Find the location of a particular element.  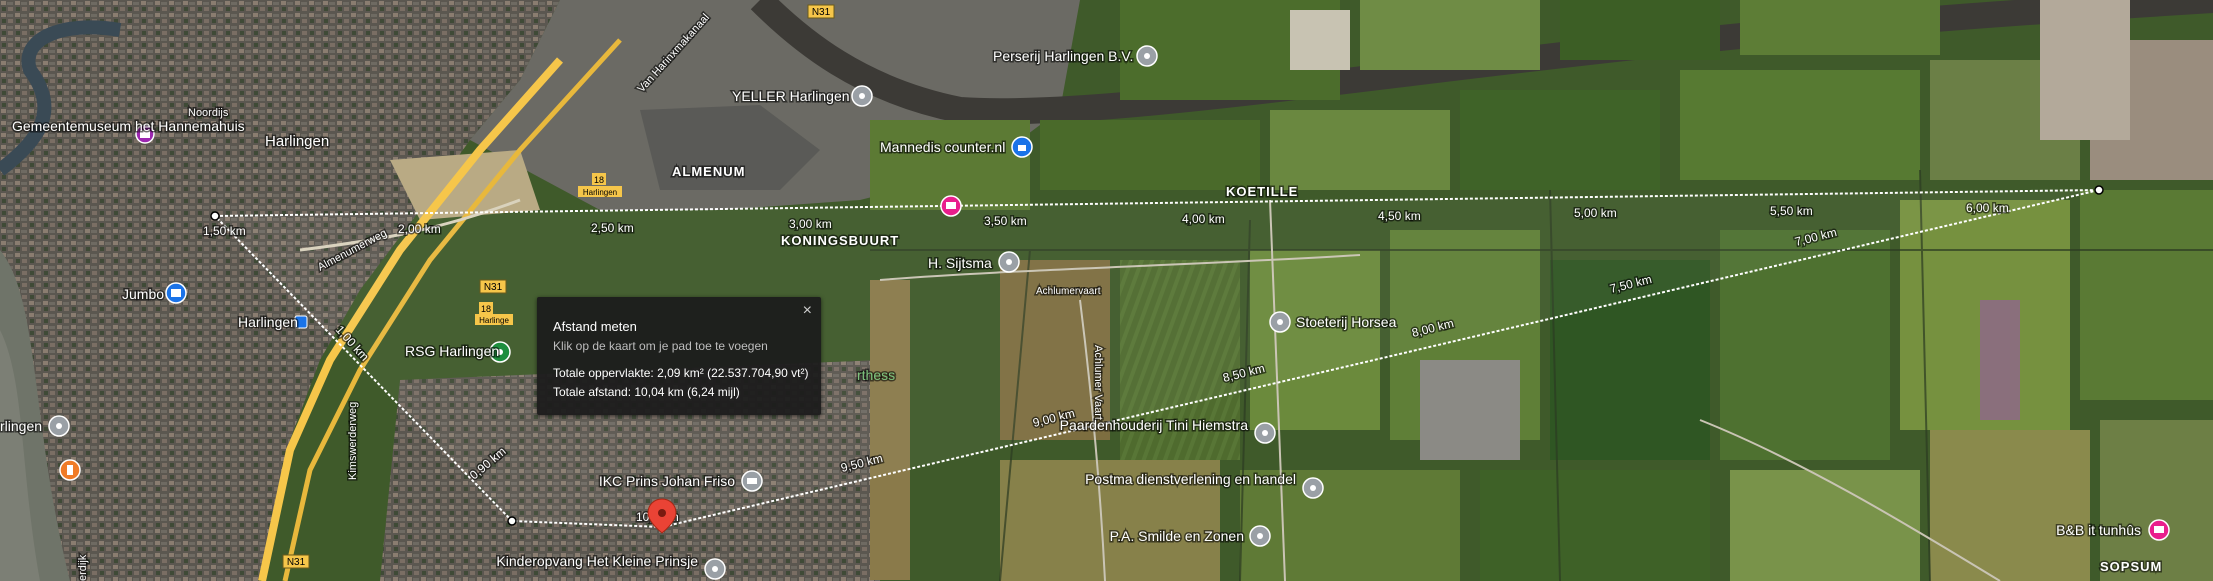

poi-label: RSG Harlingen is located at coordinates (452, 351).